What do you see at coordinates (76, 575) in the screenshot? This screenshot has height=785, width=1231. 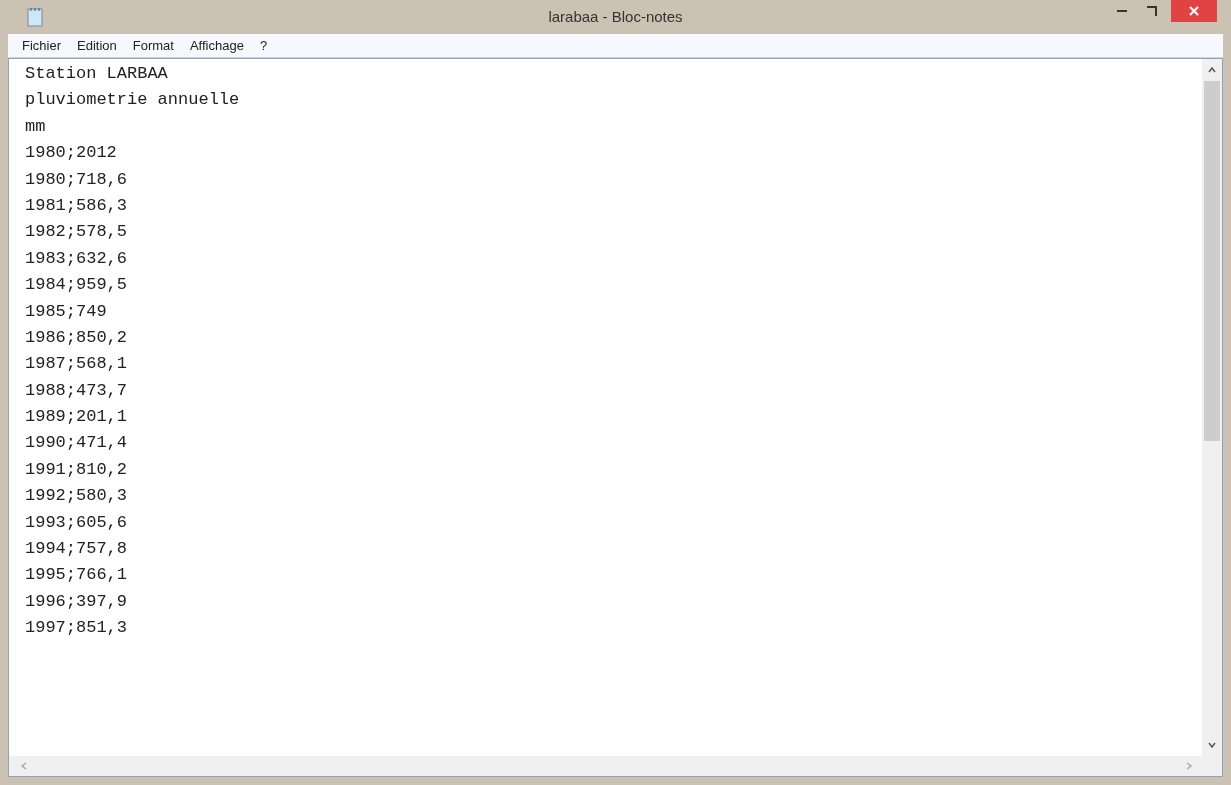 I see `text-line: 1995;766,1` at bounding box center [76, 575].